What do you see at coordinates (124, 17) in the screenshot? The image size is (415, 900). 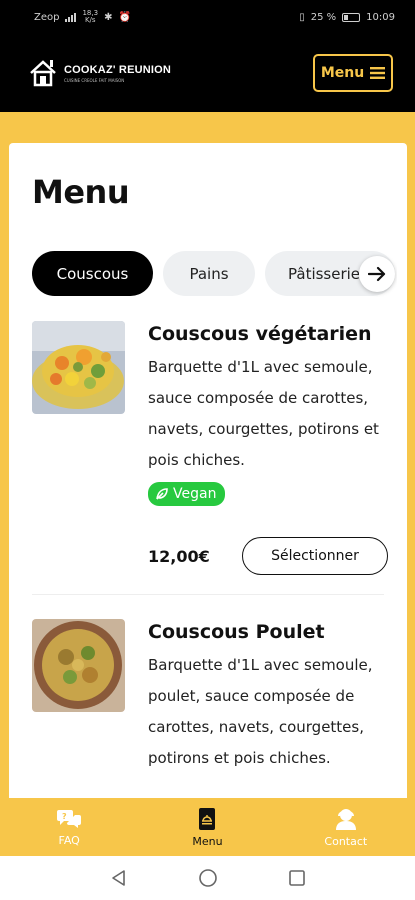 I see `alarm-icon: ⏰` at bounding box center [124, 17].